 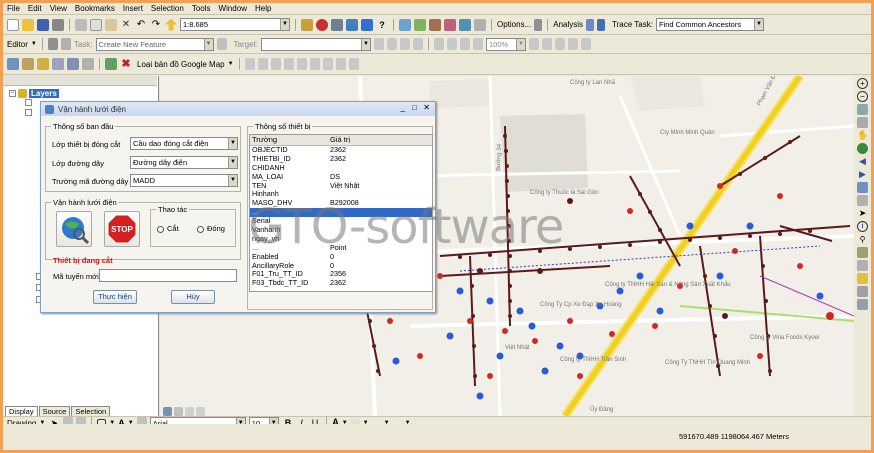 What do you see at coordinates (154, 44) in the screenshot?
I see `task-combo: Create New Feature ▼` at bounding box center [154, 44].